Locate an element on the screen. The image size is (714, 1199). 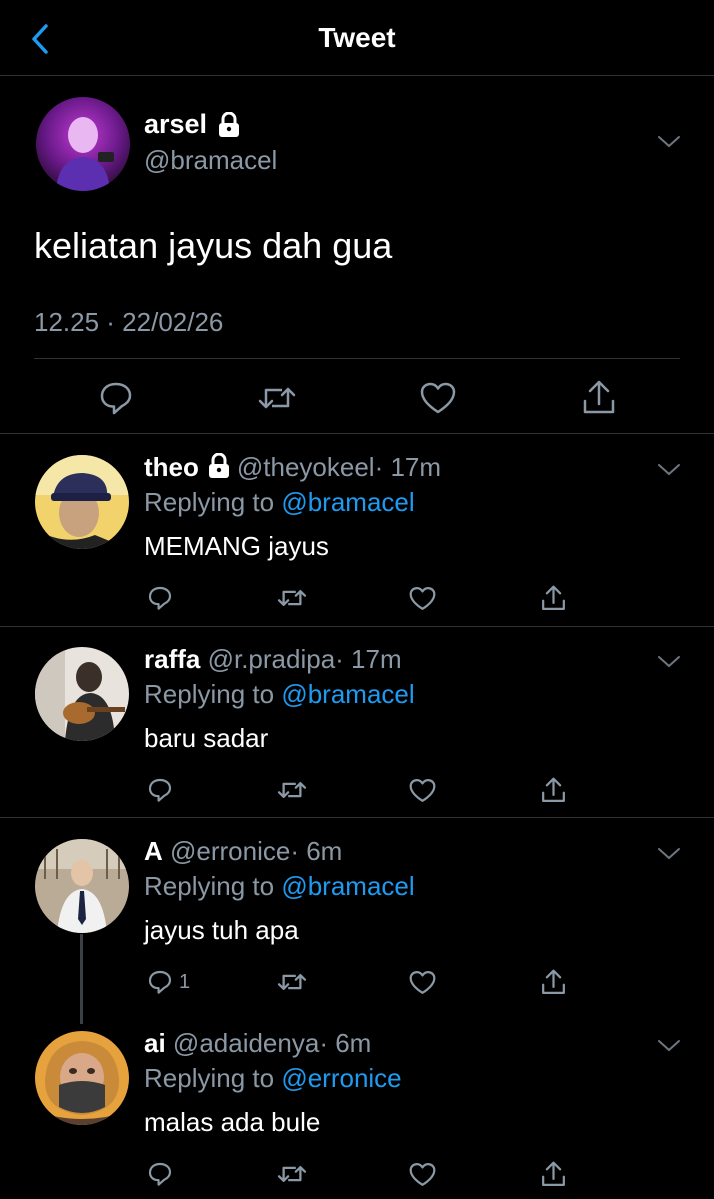
reply-count: 1 is located at coordinates (185, 981).